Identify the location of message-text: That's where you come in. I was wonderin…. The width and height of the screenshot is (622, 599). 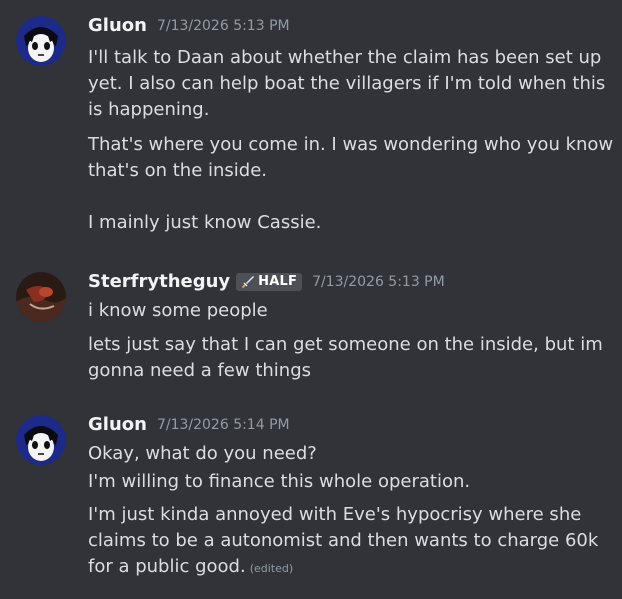
(351, 183).